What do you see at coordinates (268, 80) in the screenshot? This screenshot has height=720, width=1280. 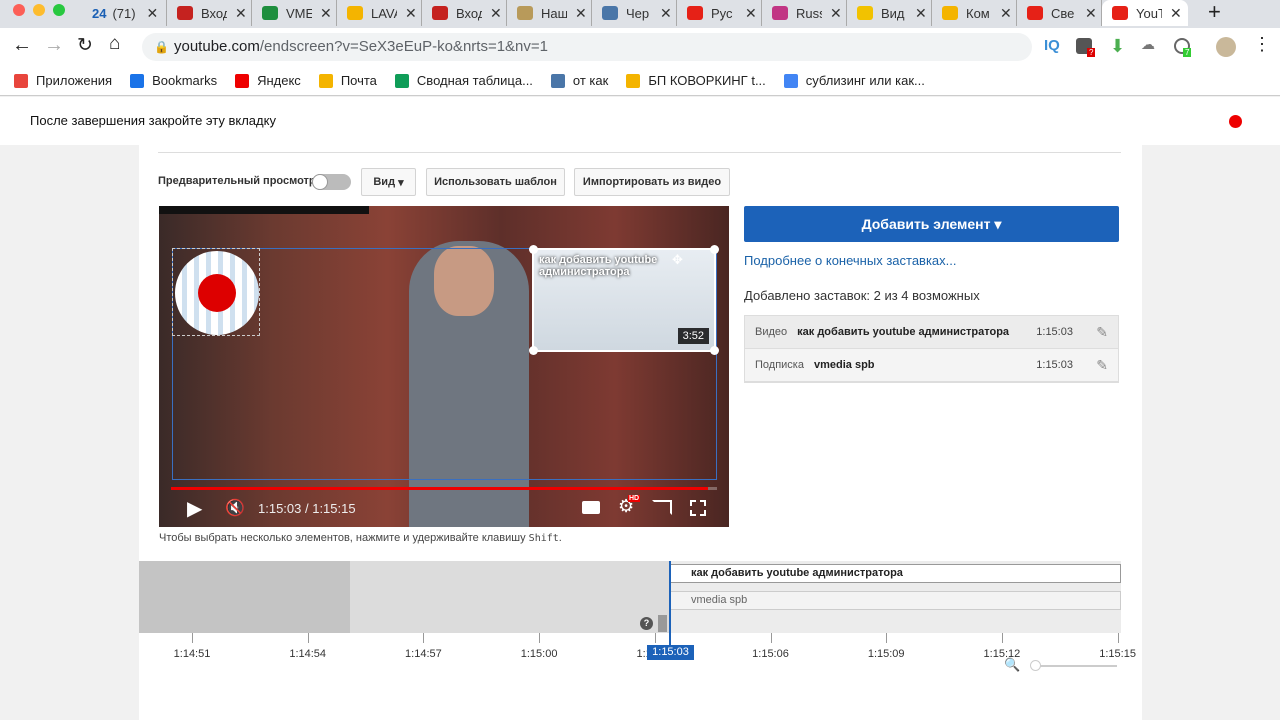 I see `bookmark-item: Яндекс` at bounding box center [268, 80].